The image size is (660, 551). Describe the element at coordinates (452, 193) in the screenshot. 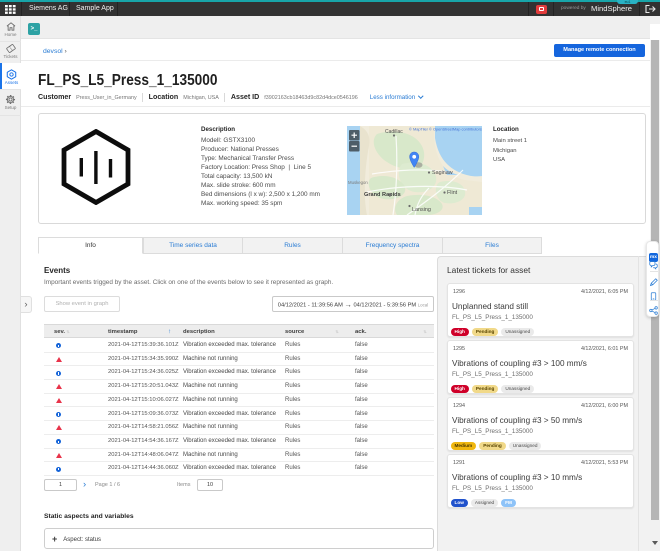

I see `svg-text: Flint` at that location.